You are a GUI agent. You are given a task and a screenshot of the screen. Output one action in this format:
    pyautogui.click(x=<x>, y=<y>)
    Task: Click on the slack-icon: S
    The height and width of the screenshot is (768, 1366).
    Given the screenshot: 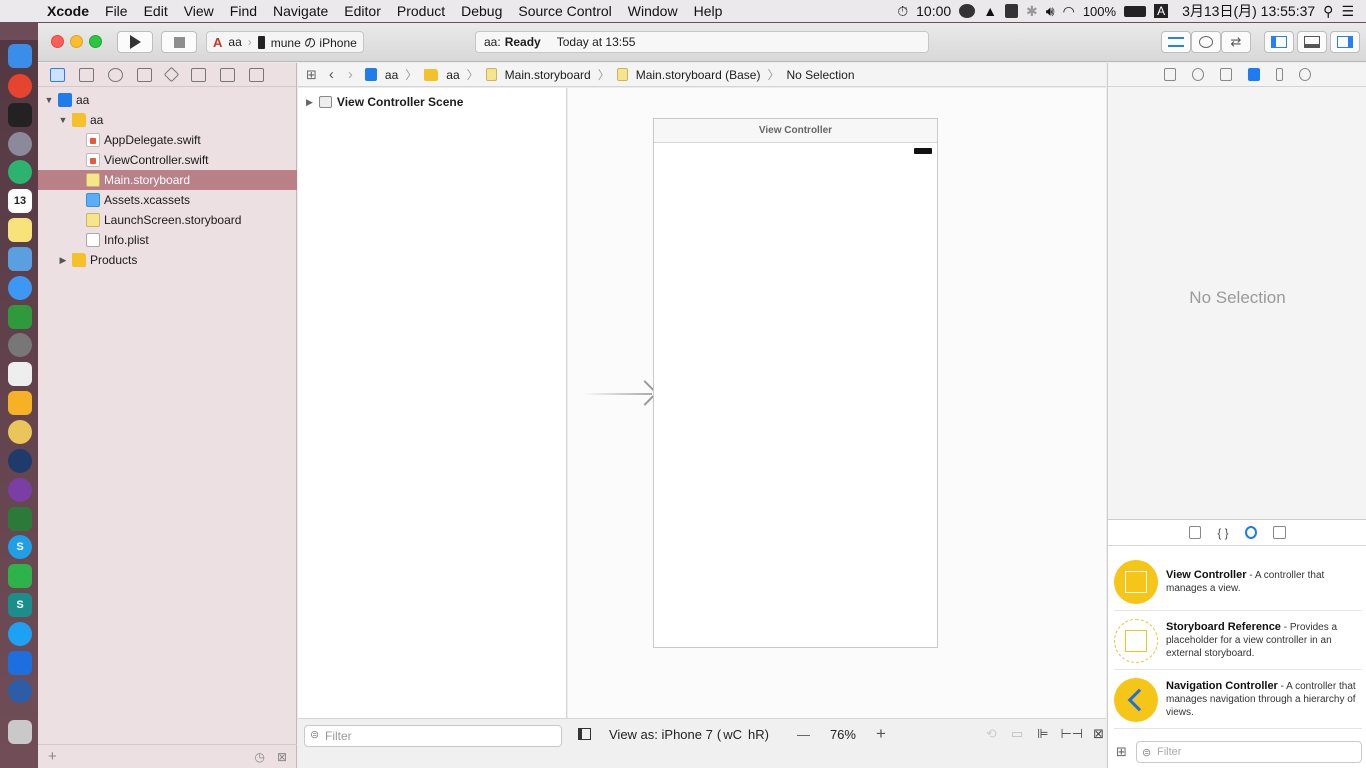 What is the action you would take?
    pyautogui.click(x=20, y=605)
    